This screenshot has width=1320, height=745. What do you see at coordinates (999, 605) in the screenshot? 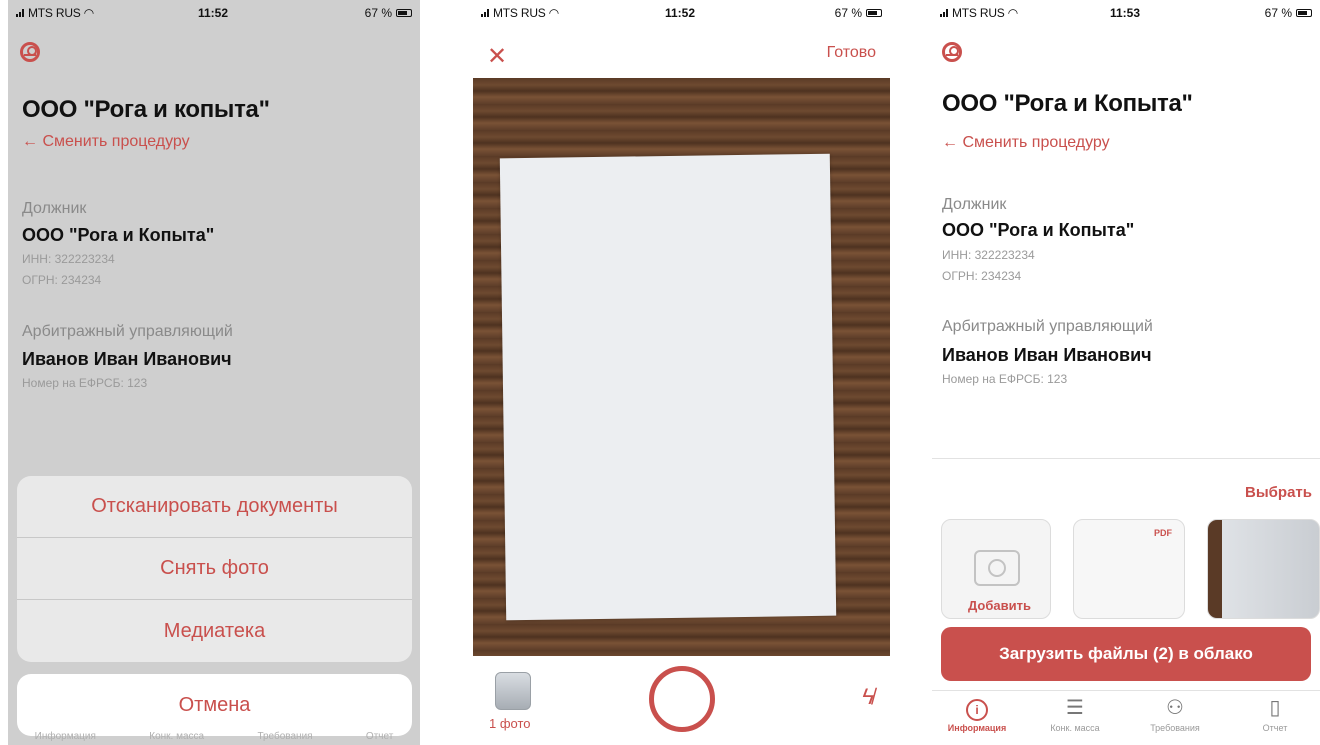
I see `add-file-label: Добавить` at bounding box center [999, 605].